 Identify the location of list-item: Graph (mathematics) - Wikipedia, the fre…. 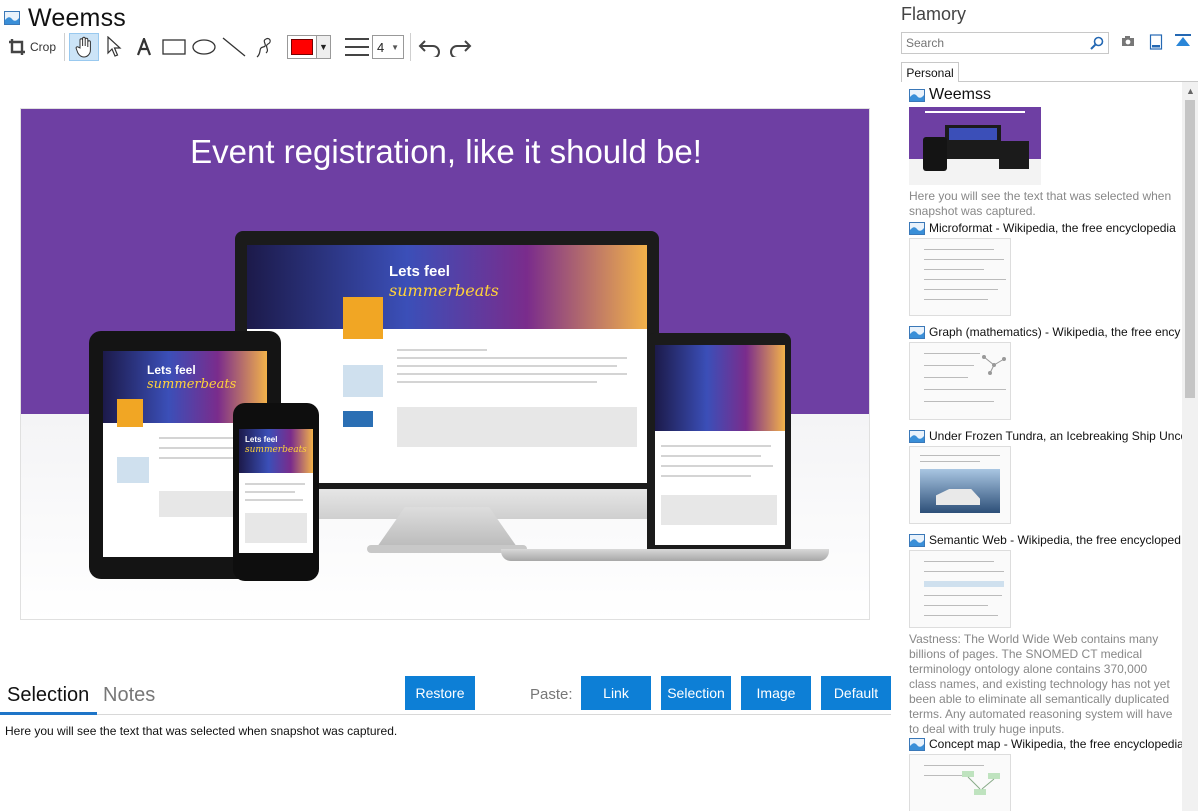
(1045, 372).